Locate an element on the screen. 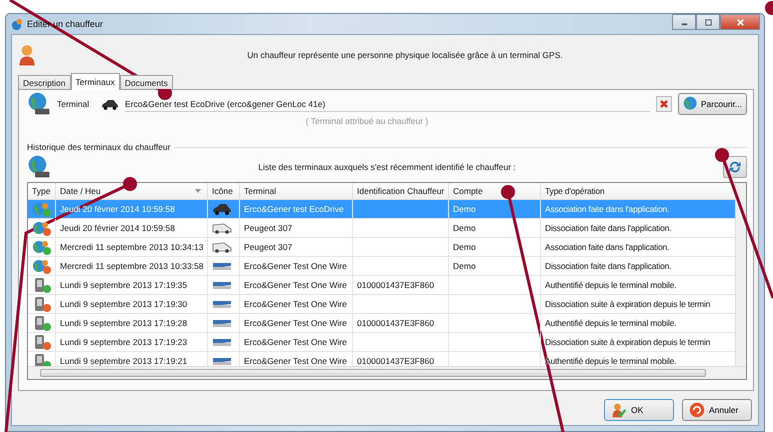 The width and height of the screenshot is (773, 432). column-header: Identification Chauffeur is located at coordinates (401, 191).